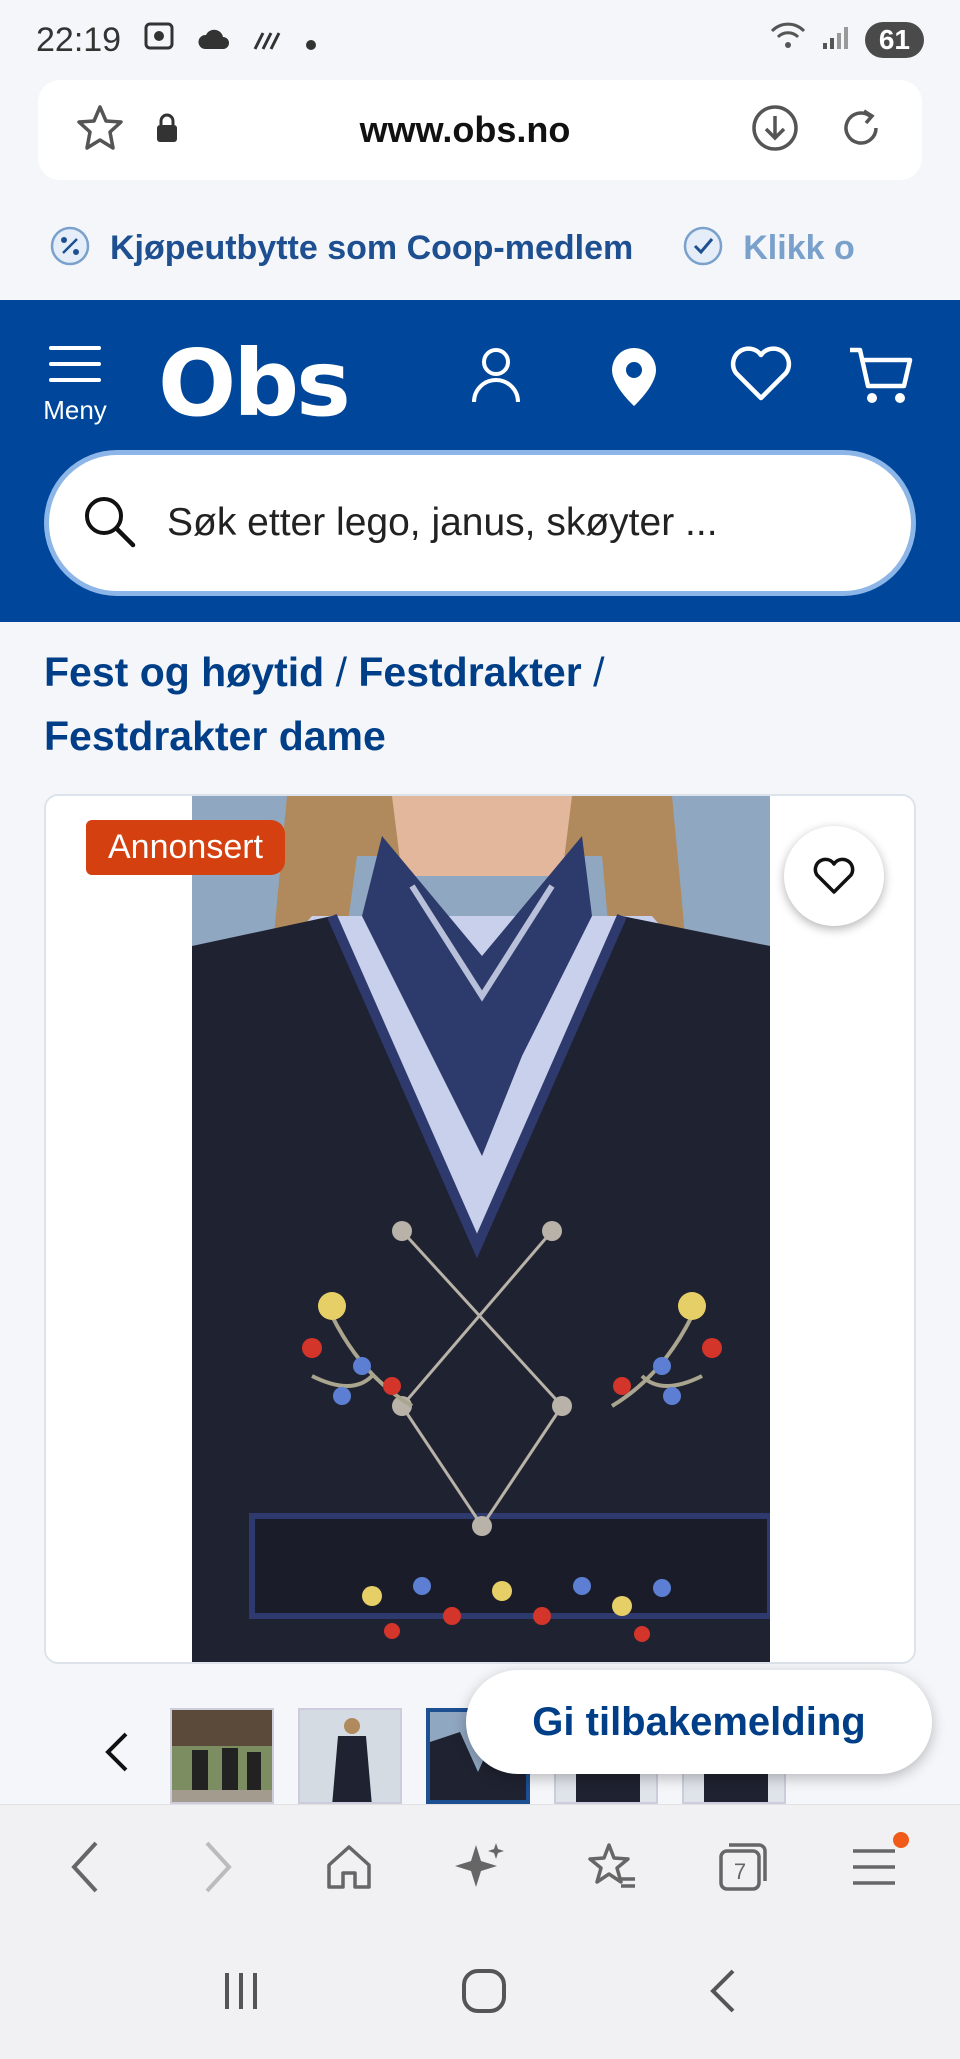 The image size is (960, 2059). What do you see at coordinates (611, 1867) in the screenshot?
I see `bookmarks-icon` at bounding box center [611, 1867].